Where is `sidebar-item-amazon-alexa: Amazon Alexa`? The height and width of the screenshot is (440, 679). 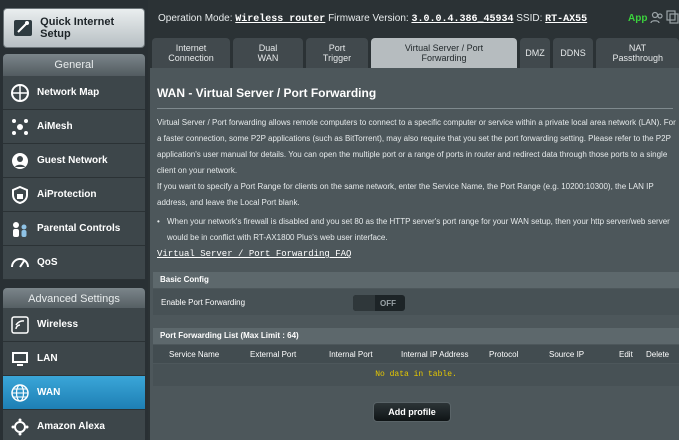
sidebar-item-amazon-alexa: Amazon Alexa is located at coordinates (74, 425).